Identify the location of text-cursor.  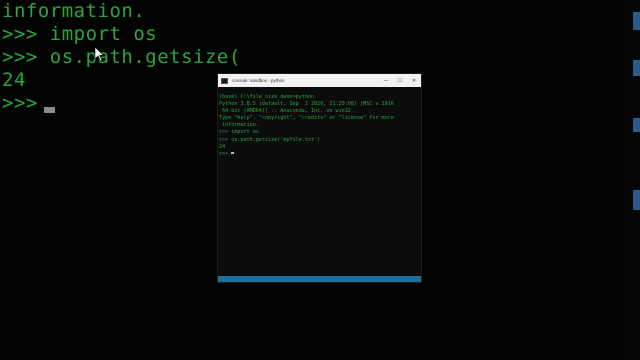
(233, 153).